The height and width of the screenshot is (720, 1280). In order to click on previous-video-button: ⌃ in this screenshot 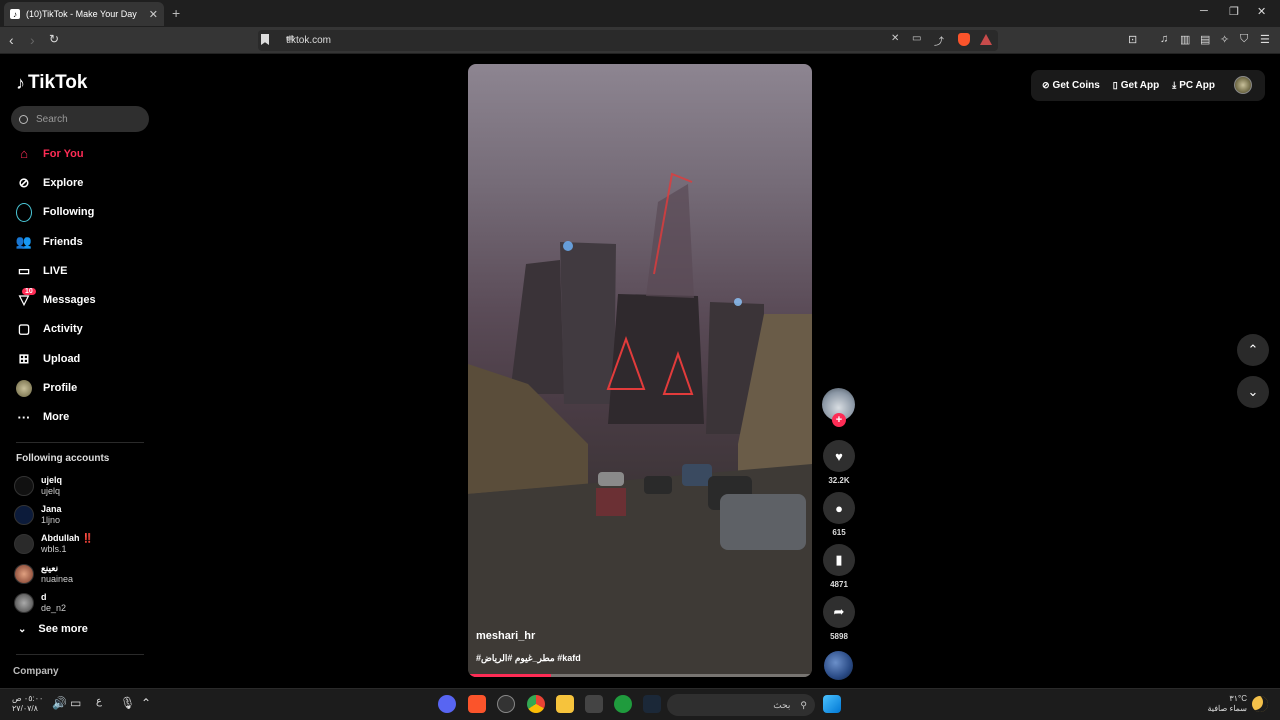, I will do `click(1253, 350)`.